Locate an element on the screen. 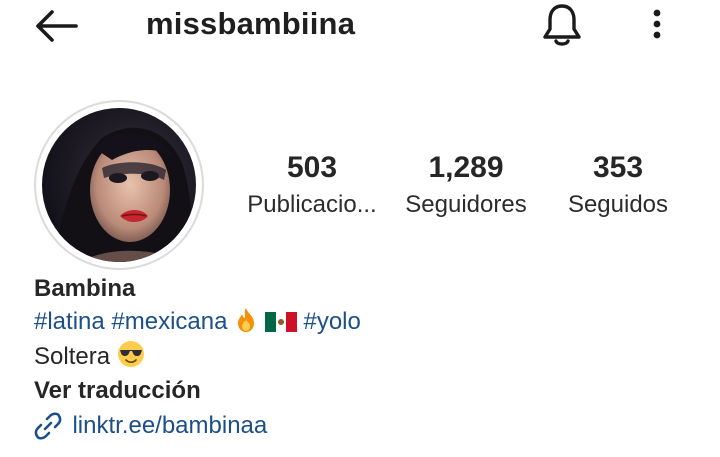  bio-link: linktr.ee/bambinaa is located at coordinates (149, 428).